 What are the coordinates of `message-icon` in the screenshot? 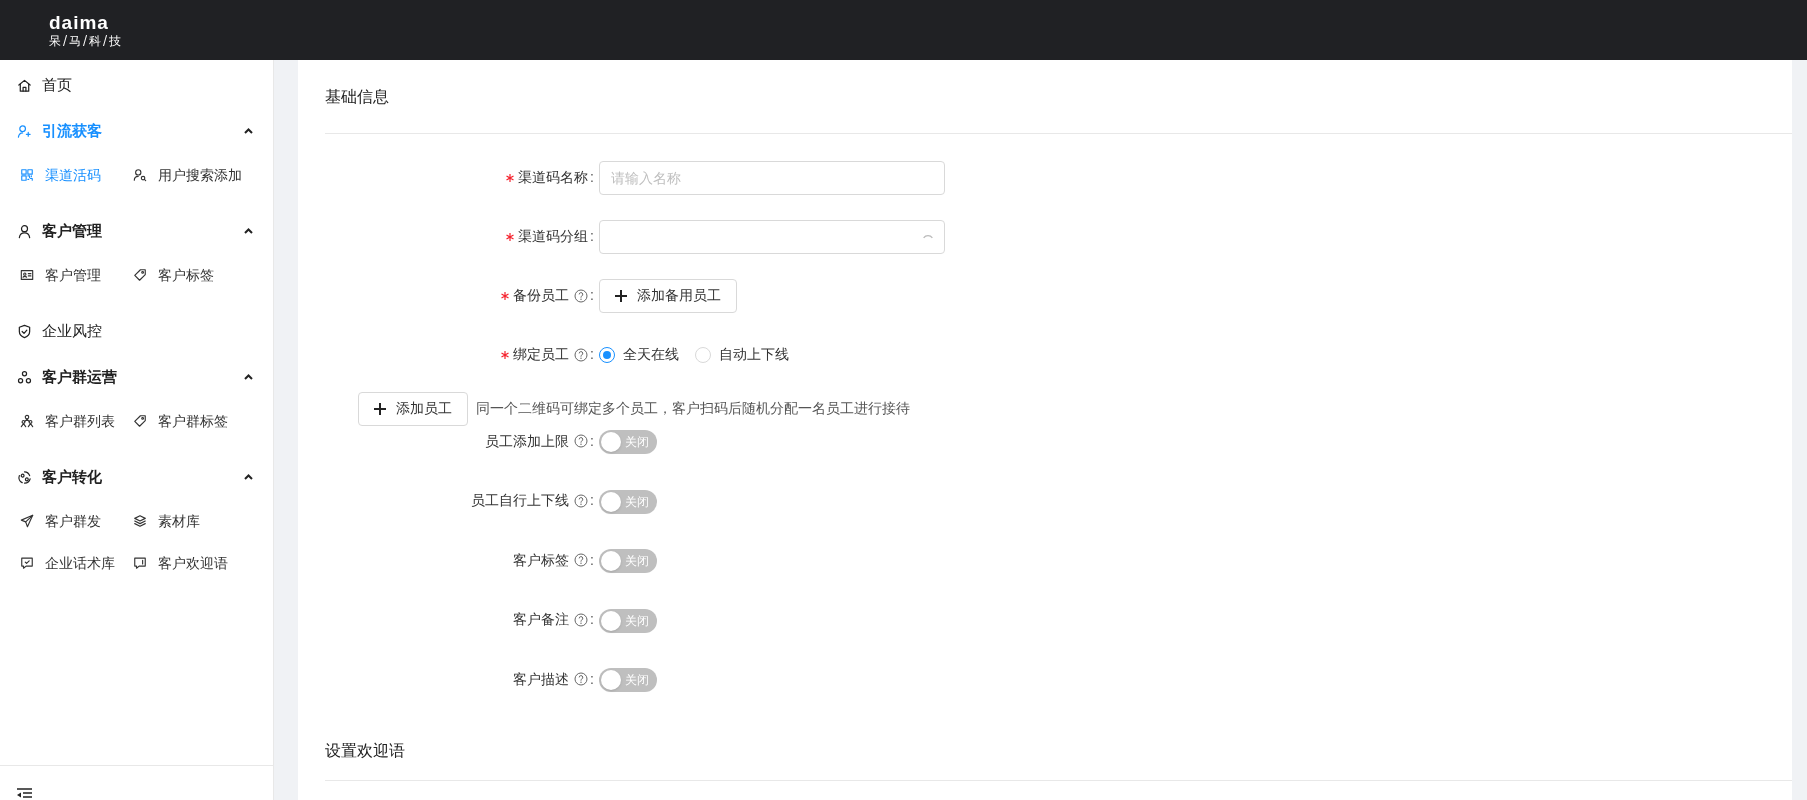 It's located at (140, 563).